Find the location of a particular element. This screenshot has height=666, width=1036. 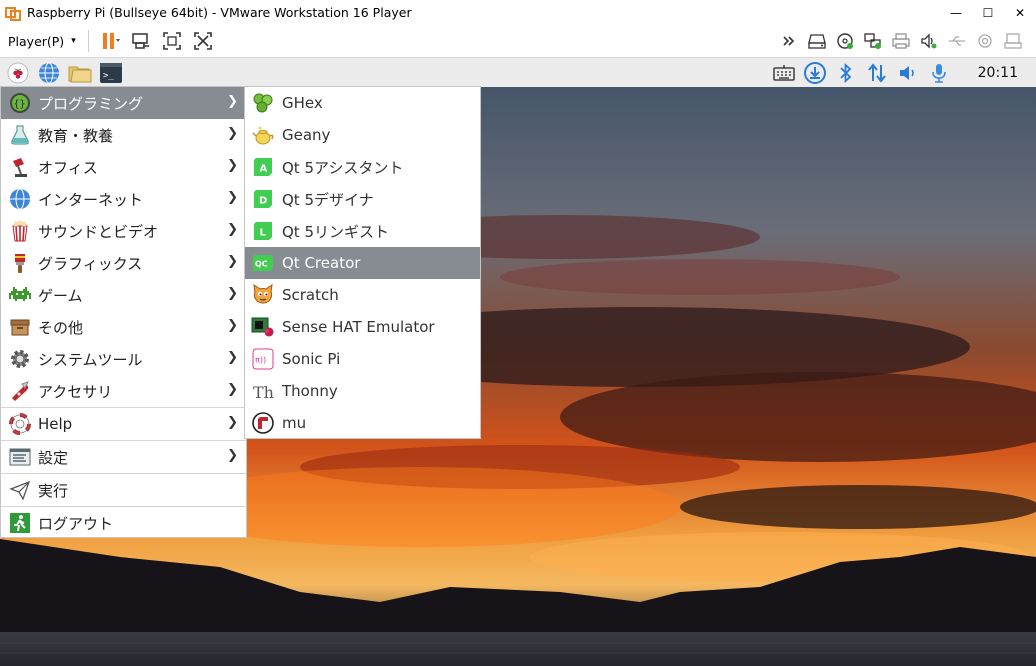

speaker-icon is located at coordinates (929, 41).